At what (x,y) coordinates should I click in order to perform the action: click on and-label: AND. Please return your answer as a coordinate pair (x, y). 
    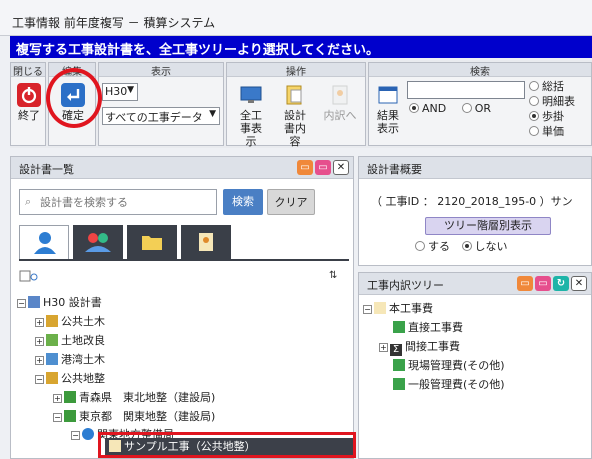
    Looking at the image, I should click on (434, 108).